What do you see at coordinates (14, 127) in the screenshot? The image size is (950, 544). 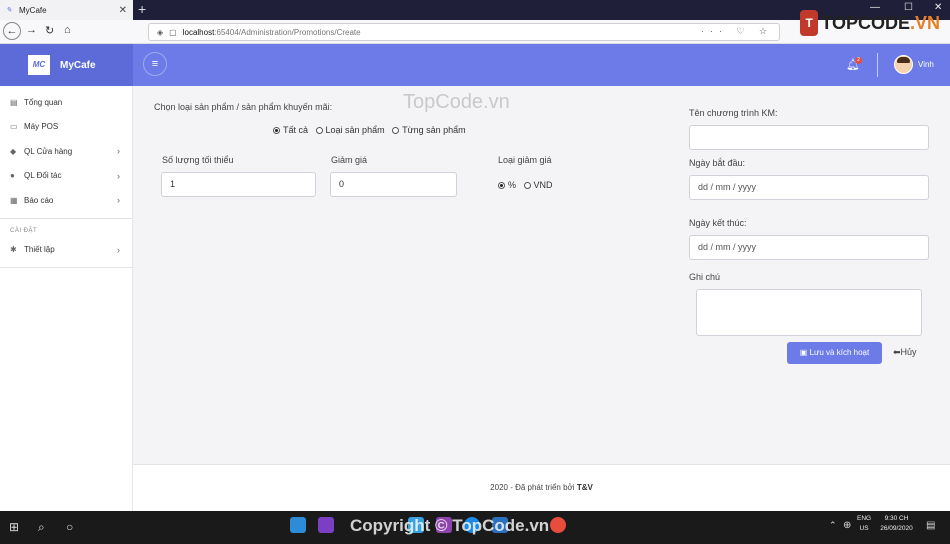 I see `monitor-icon: ▭` at bounding box center [14, 127].